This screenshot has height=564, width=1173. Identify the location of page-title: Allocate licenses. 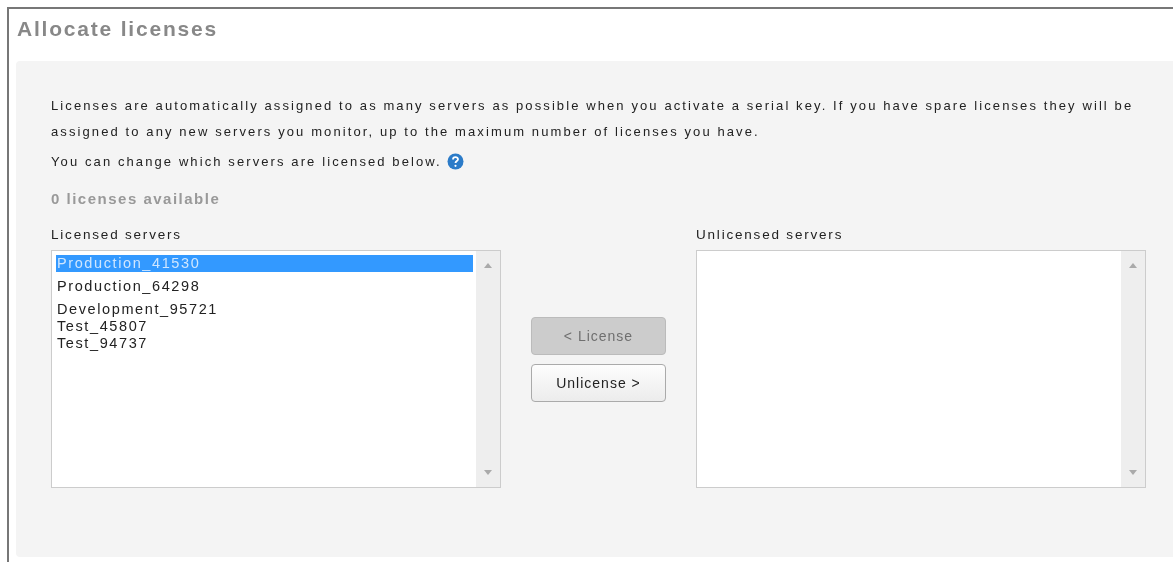
(118, 29).